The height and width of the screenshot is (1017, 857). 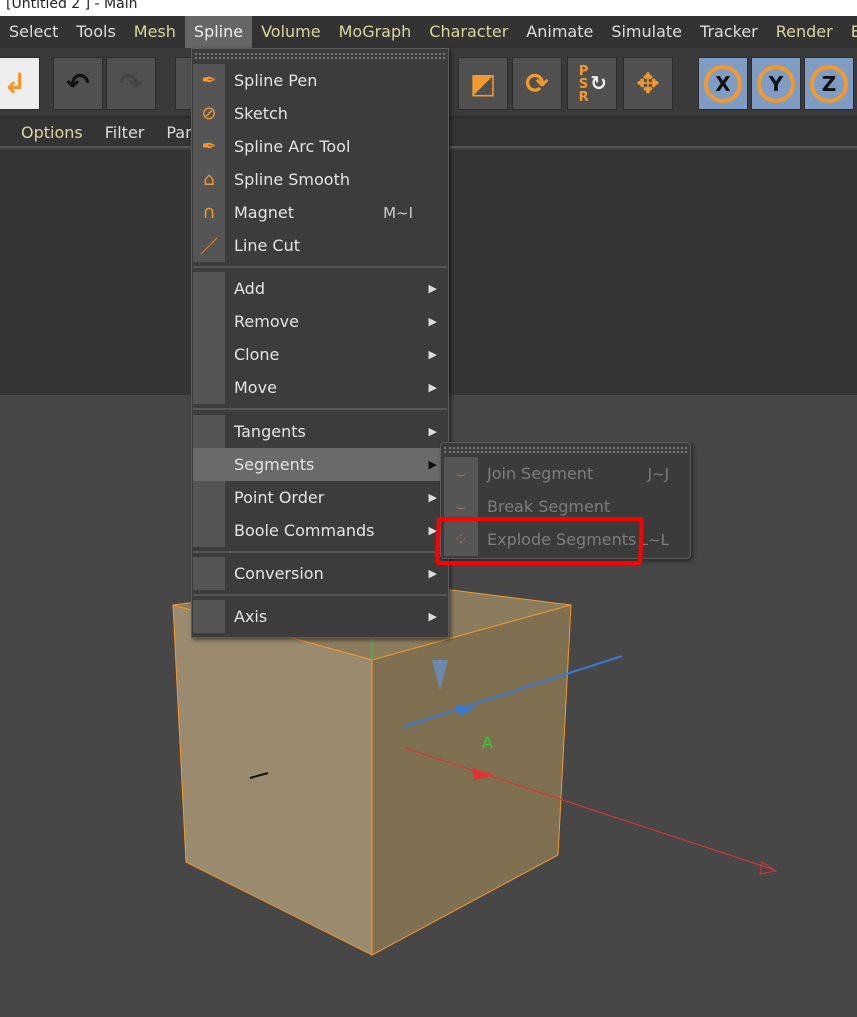 What do you see at coordinates (320, 464) in the screenshot?
I see `menu-item-segments: Segments ▶` at bounding box center [320, 464].